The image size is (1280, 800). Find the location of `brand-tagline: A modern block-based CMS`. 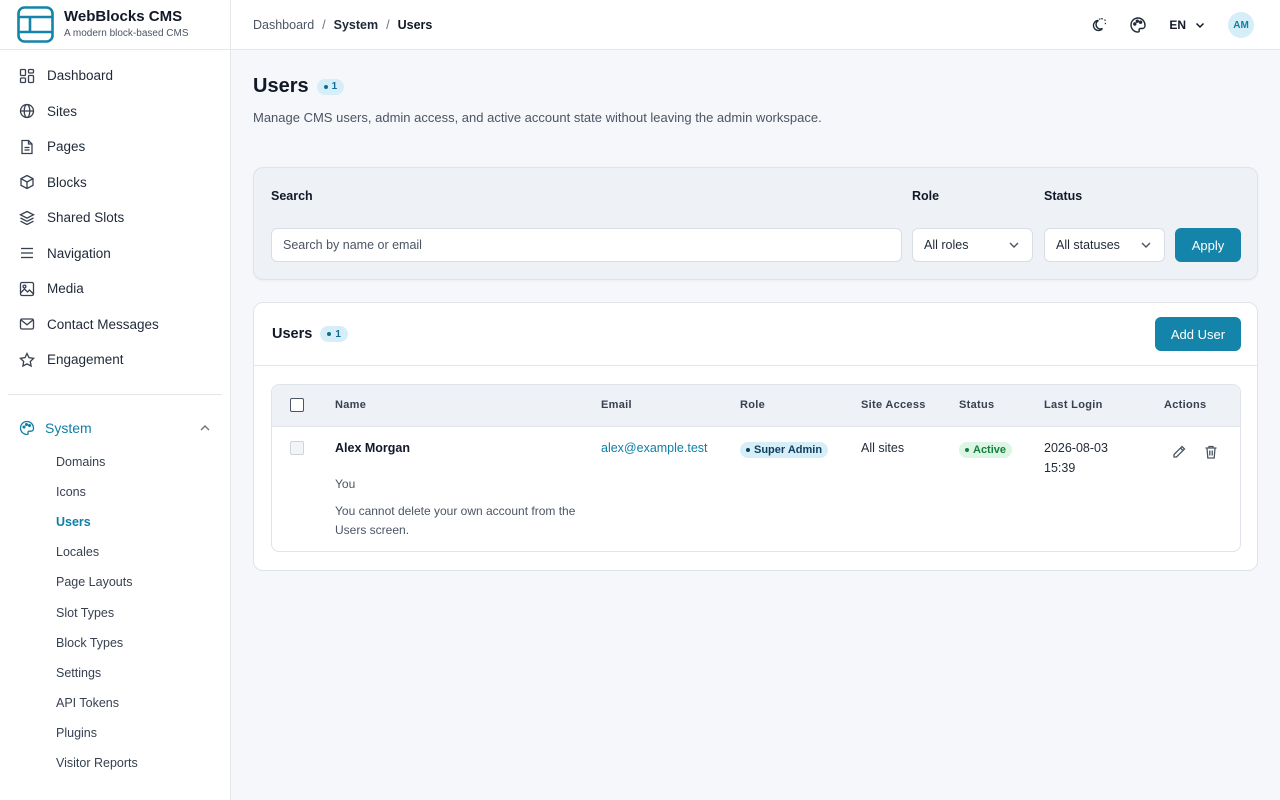

brand-tagline: A modern block-based CMS is located at coordinates (126, 33).